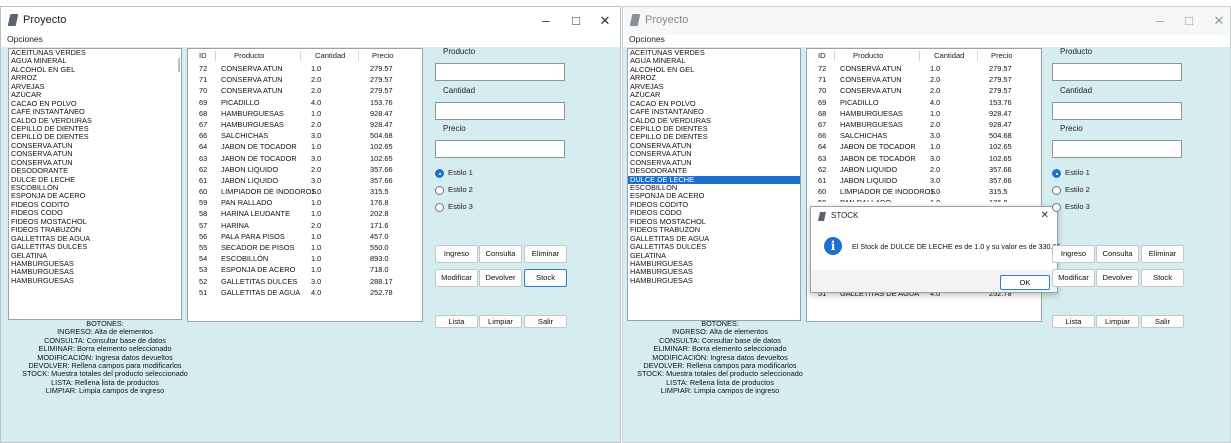 The height and width of the screenshot is (443, 1231). Describe the element at coordinates (500, 72) in the screenshot. I see `producto-entry` at that location.